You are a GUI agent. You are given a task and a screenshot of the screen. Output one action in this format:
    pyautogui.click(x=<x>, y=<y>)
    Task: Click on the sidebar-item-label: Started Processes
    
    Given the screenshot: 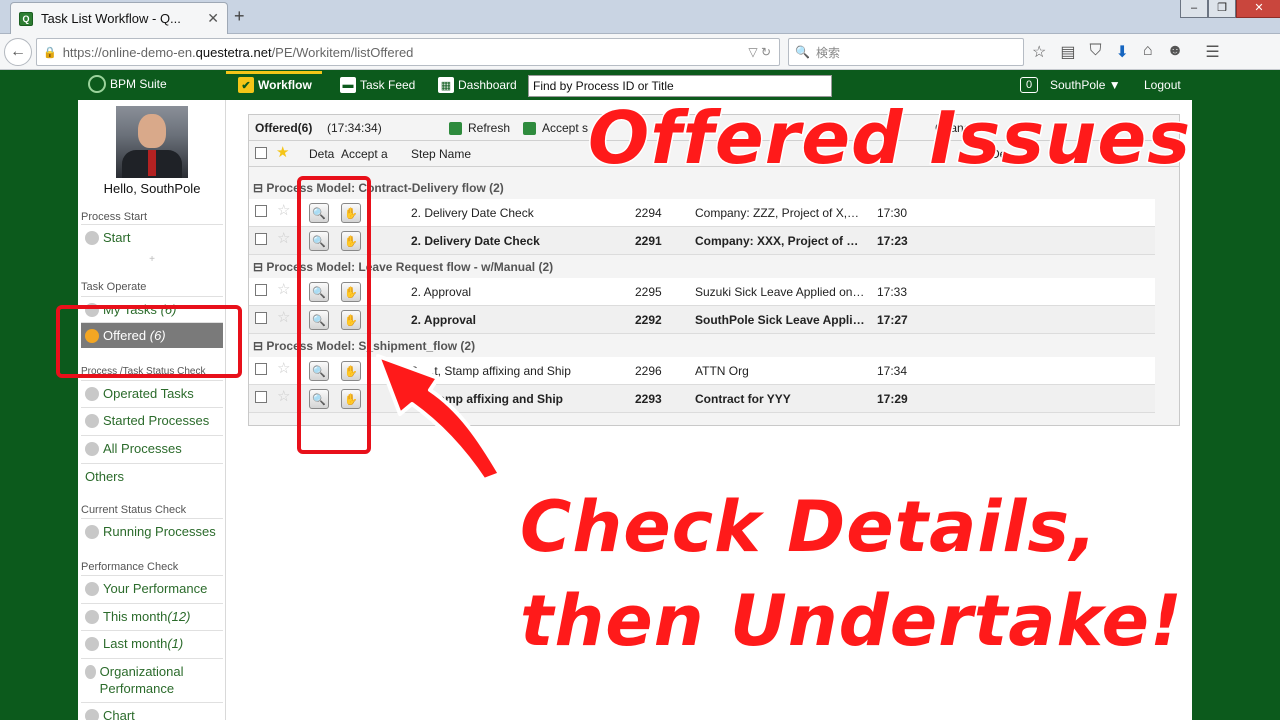 What is the action you would take?
    pyautogui.click(x=156, y=420)
    